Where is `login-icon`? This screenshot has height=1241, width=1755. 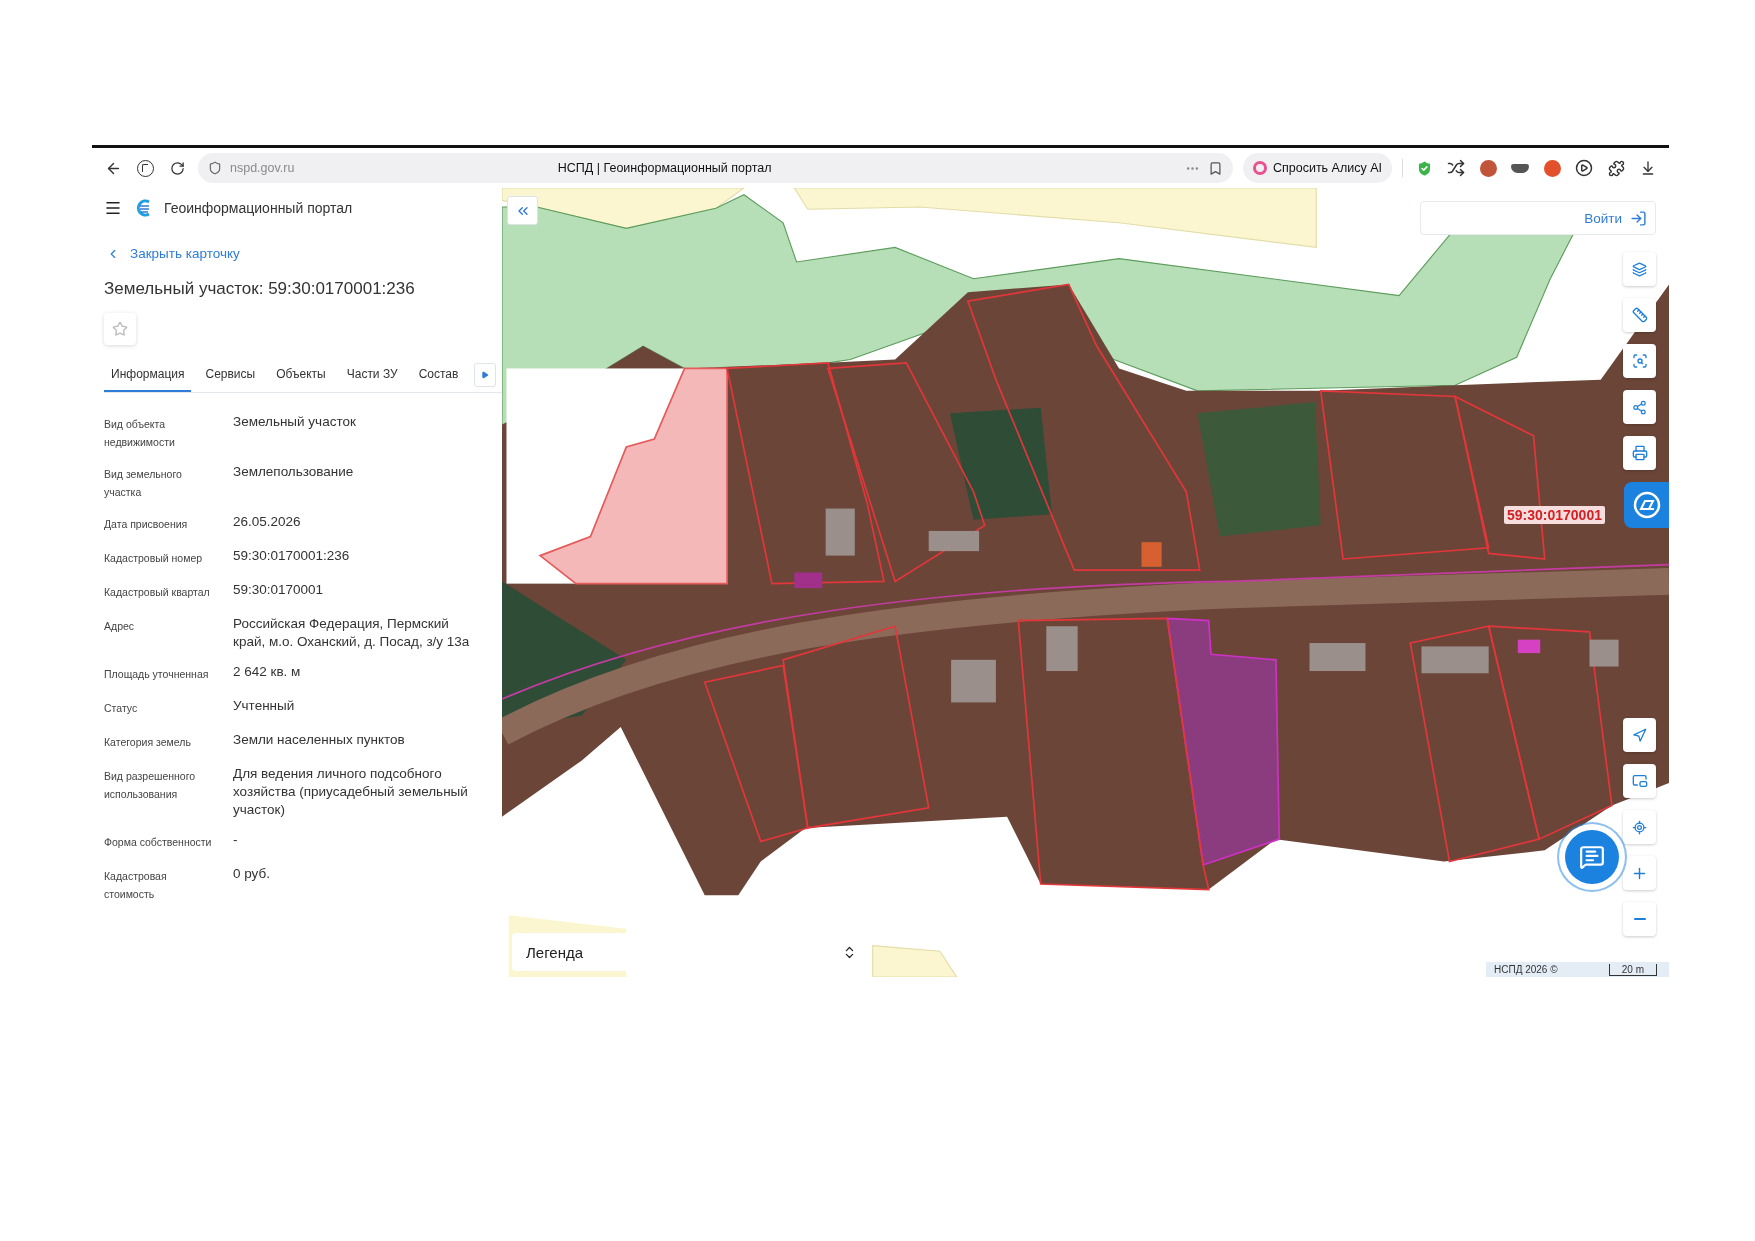
login-icon is located at coordinates (1638, 218).